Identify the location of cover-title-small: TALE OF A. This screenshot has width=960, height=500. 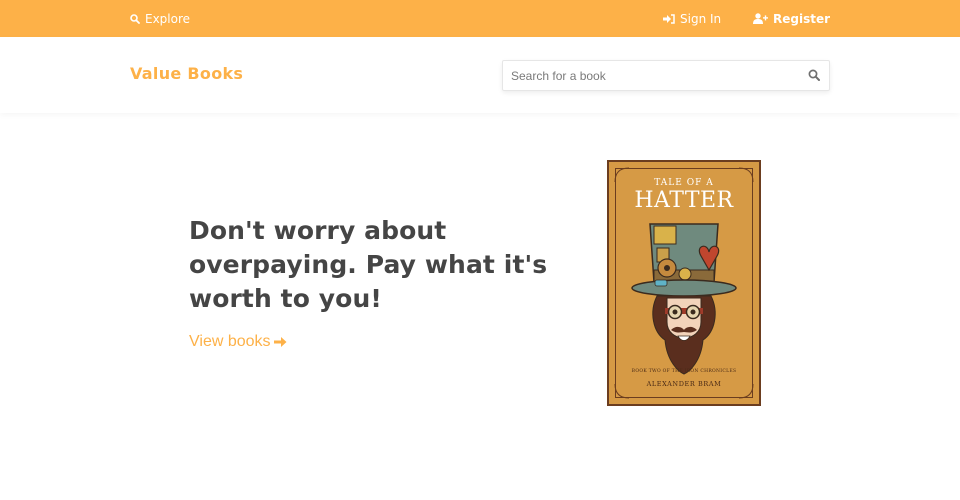
(684, 183).